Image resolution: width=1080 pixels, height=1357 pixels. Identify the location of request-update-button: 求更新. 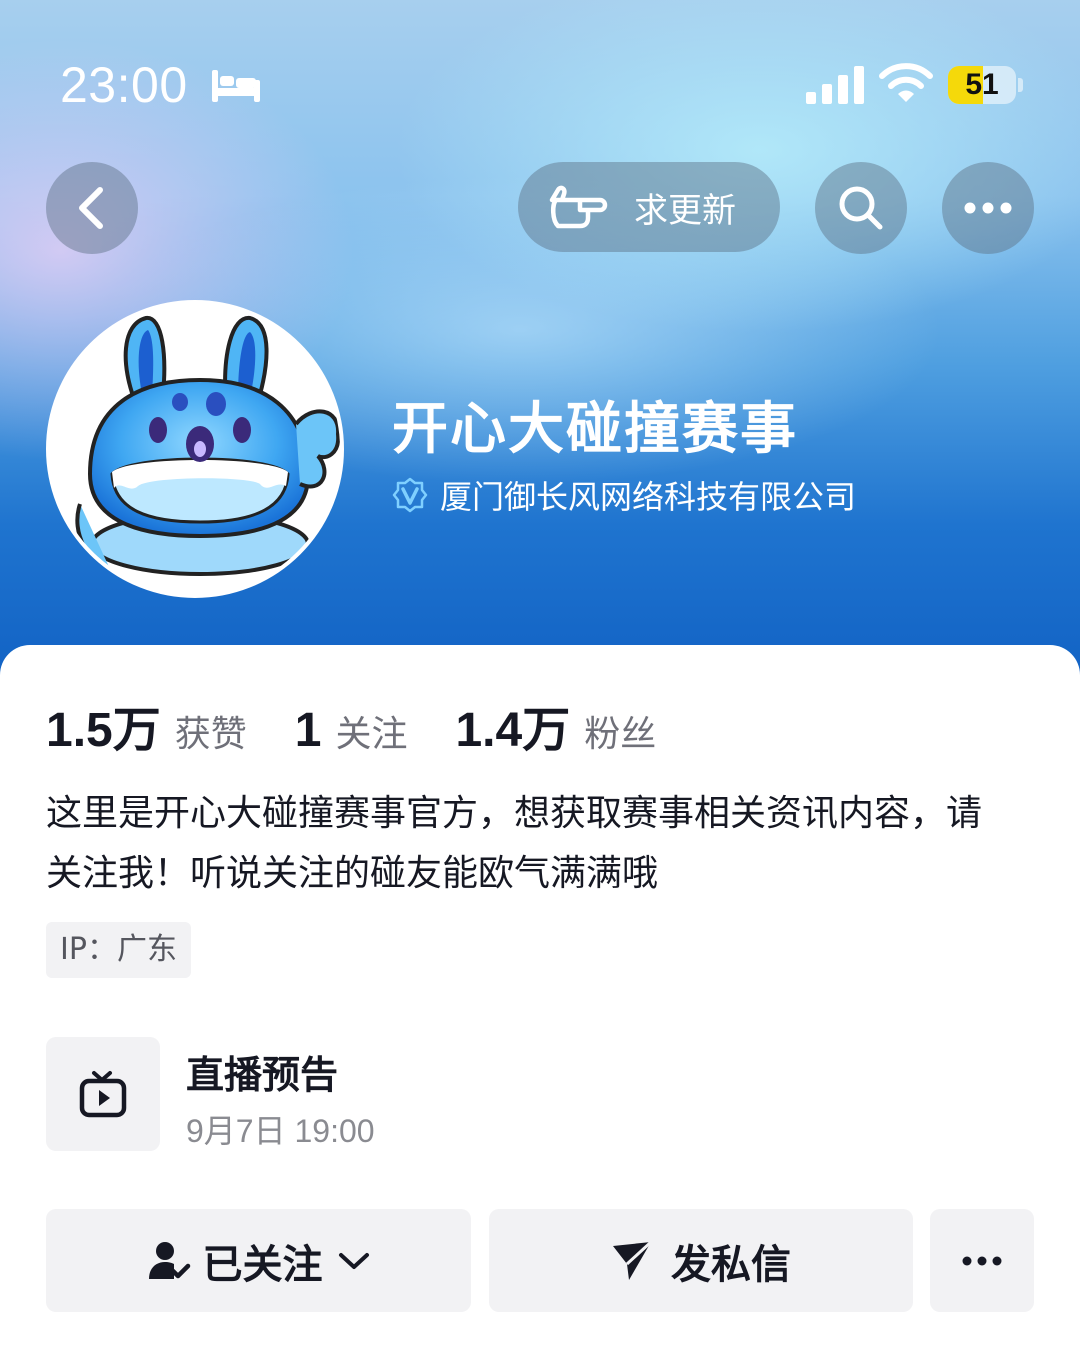
(649, 207).